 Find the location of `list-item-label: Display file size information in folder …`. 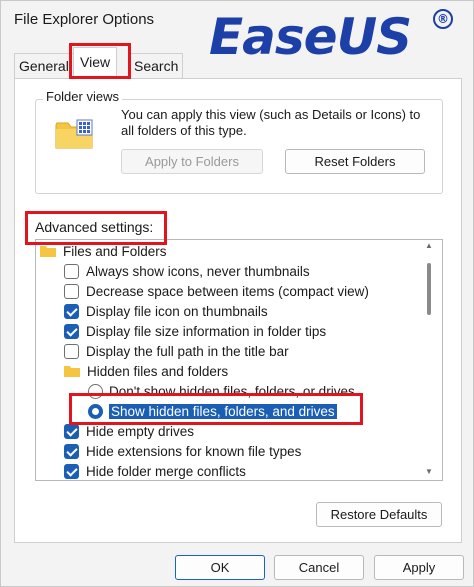

list-item-label: Display file size information in folder … is located at coordinates (206, 331).